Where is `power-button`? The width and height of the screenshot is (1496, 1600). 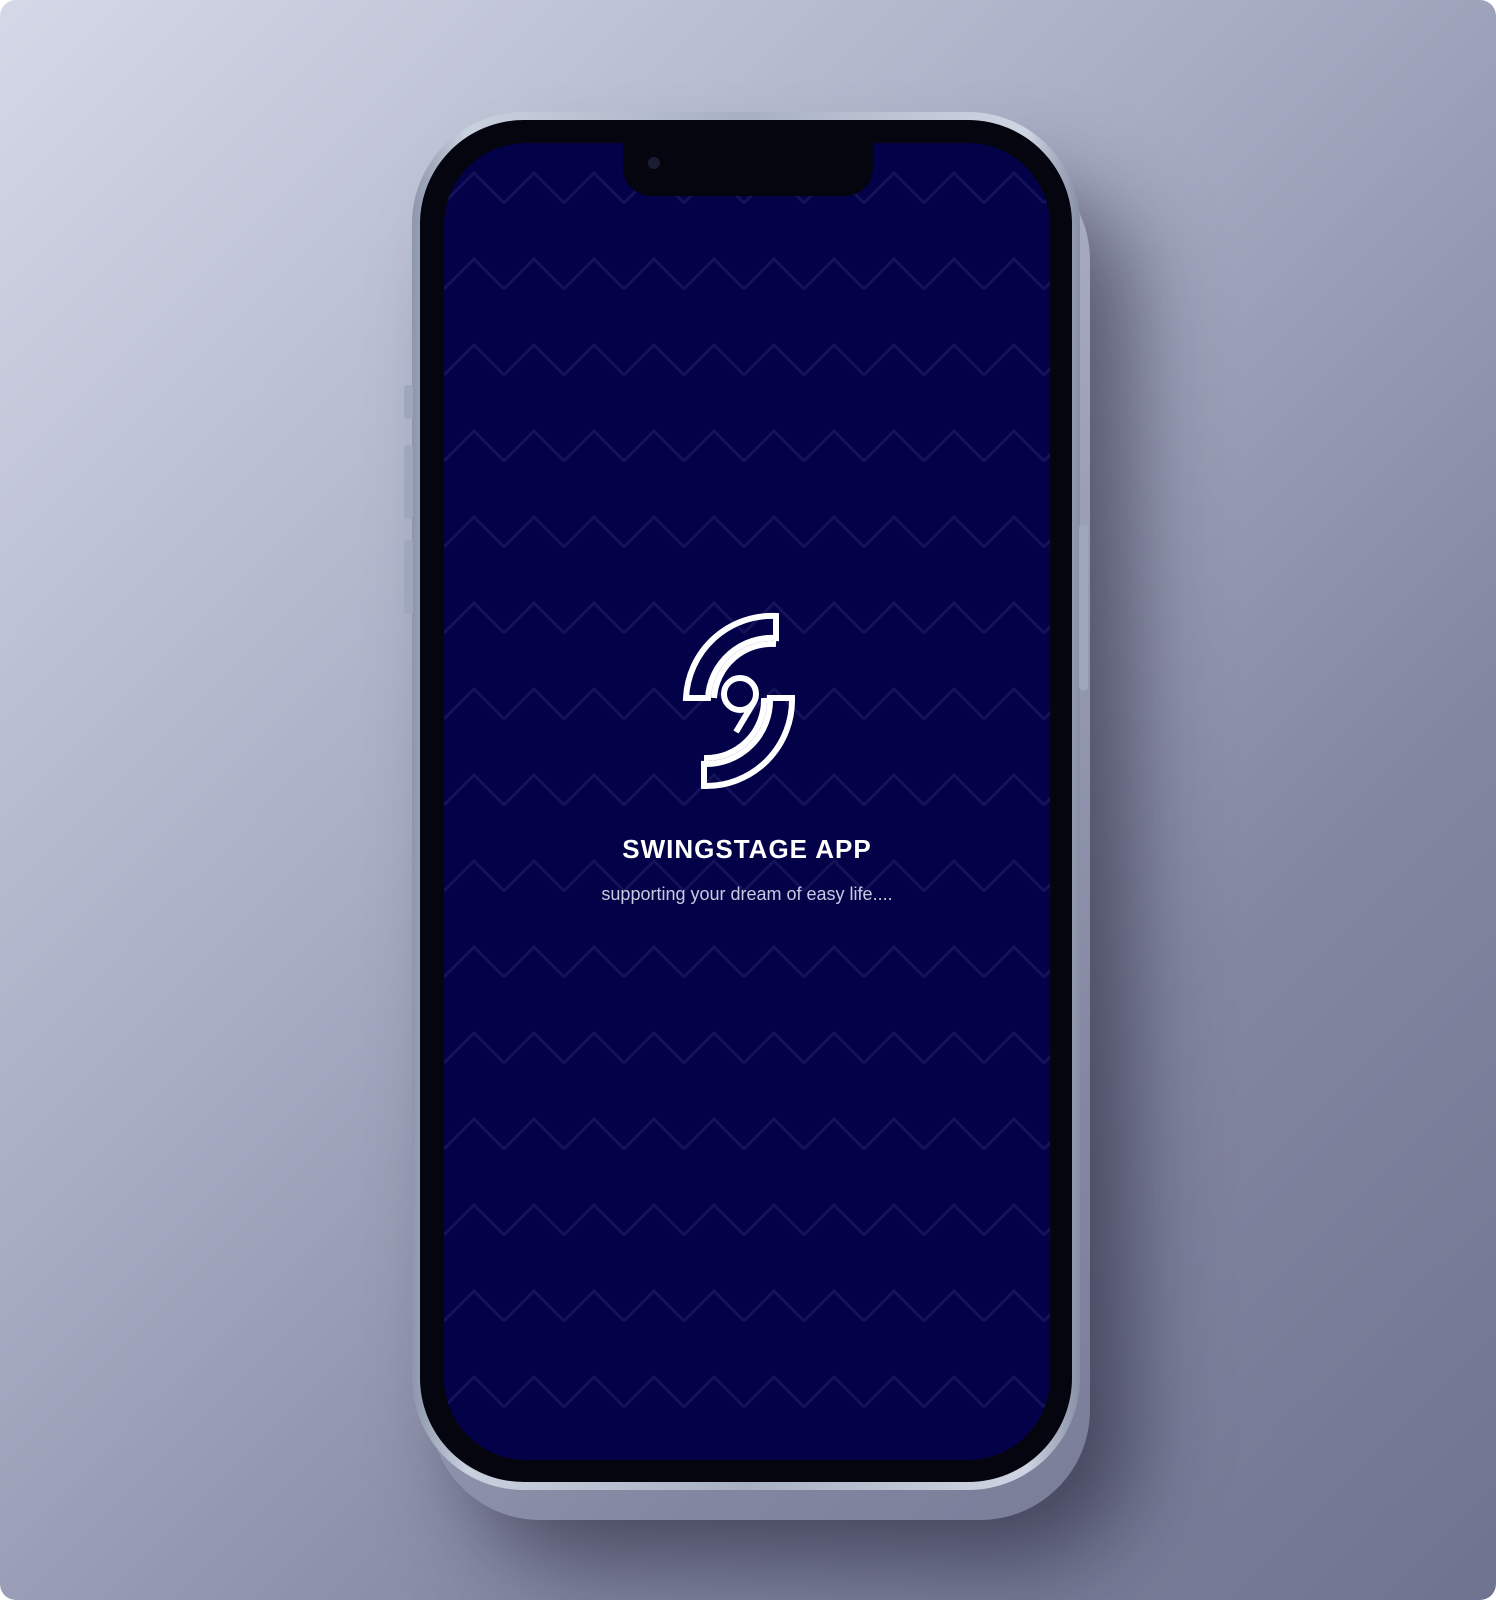
power-button is located at coordinates (1083, 607).